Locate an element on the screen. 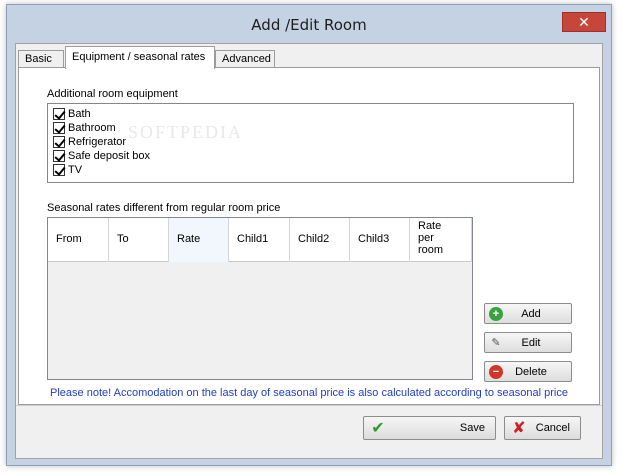 The height and width of the screenshot is (475, 622). column-header-to: To is located at coordinates (139, 240).